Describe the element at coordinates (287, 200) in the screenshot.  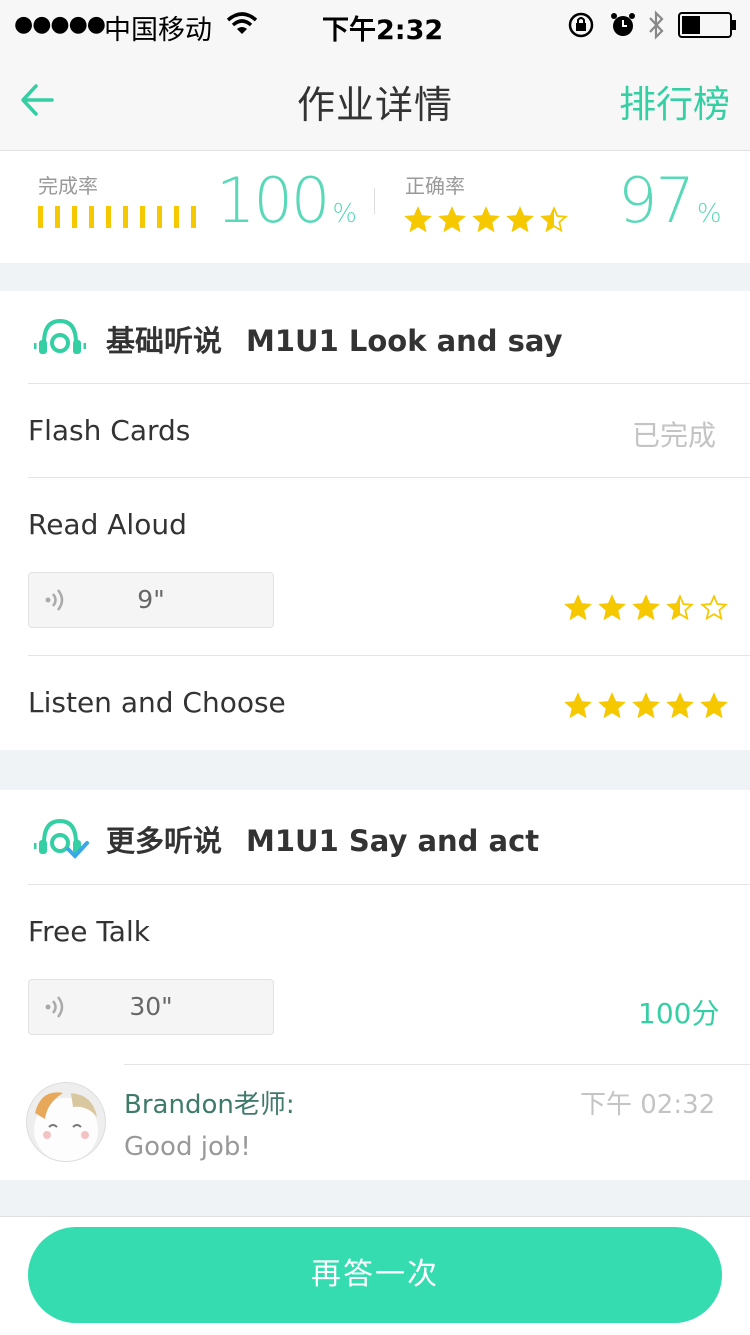
I see `completion-value: 100%` at that location.